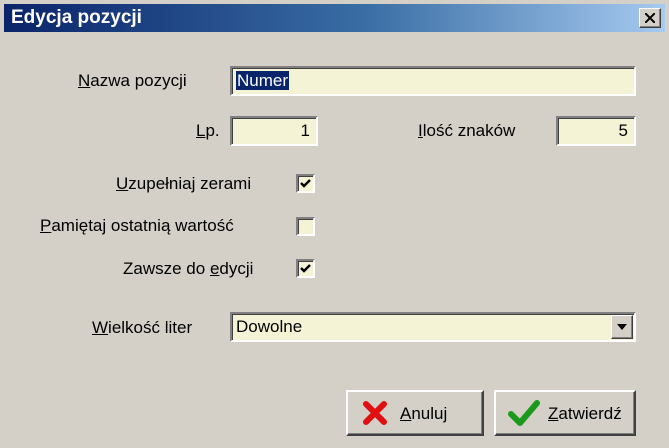  Describe the element at coordinates (596, 131) in the screenshot. I see `chars-input: 5` at that location.